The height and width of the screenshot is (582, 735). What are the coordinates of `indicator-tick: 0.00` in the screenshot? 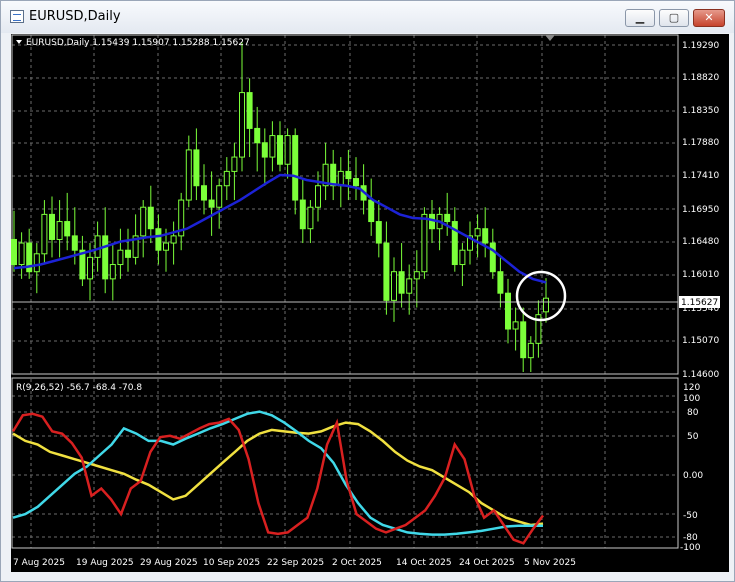 It's located at (693, 476).